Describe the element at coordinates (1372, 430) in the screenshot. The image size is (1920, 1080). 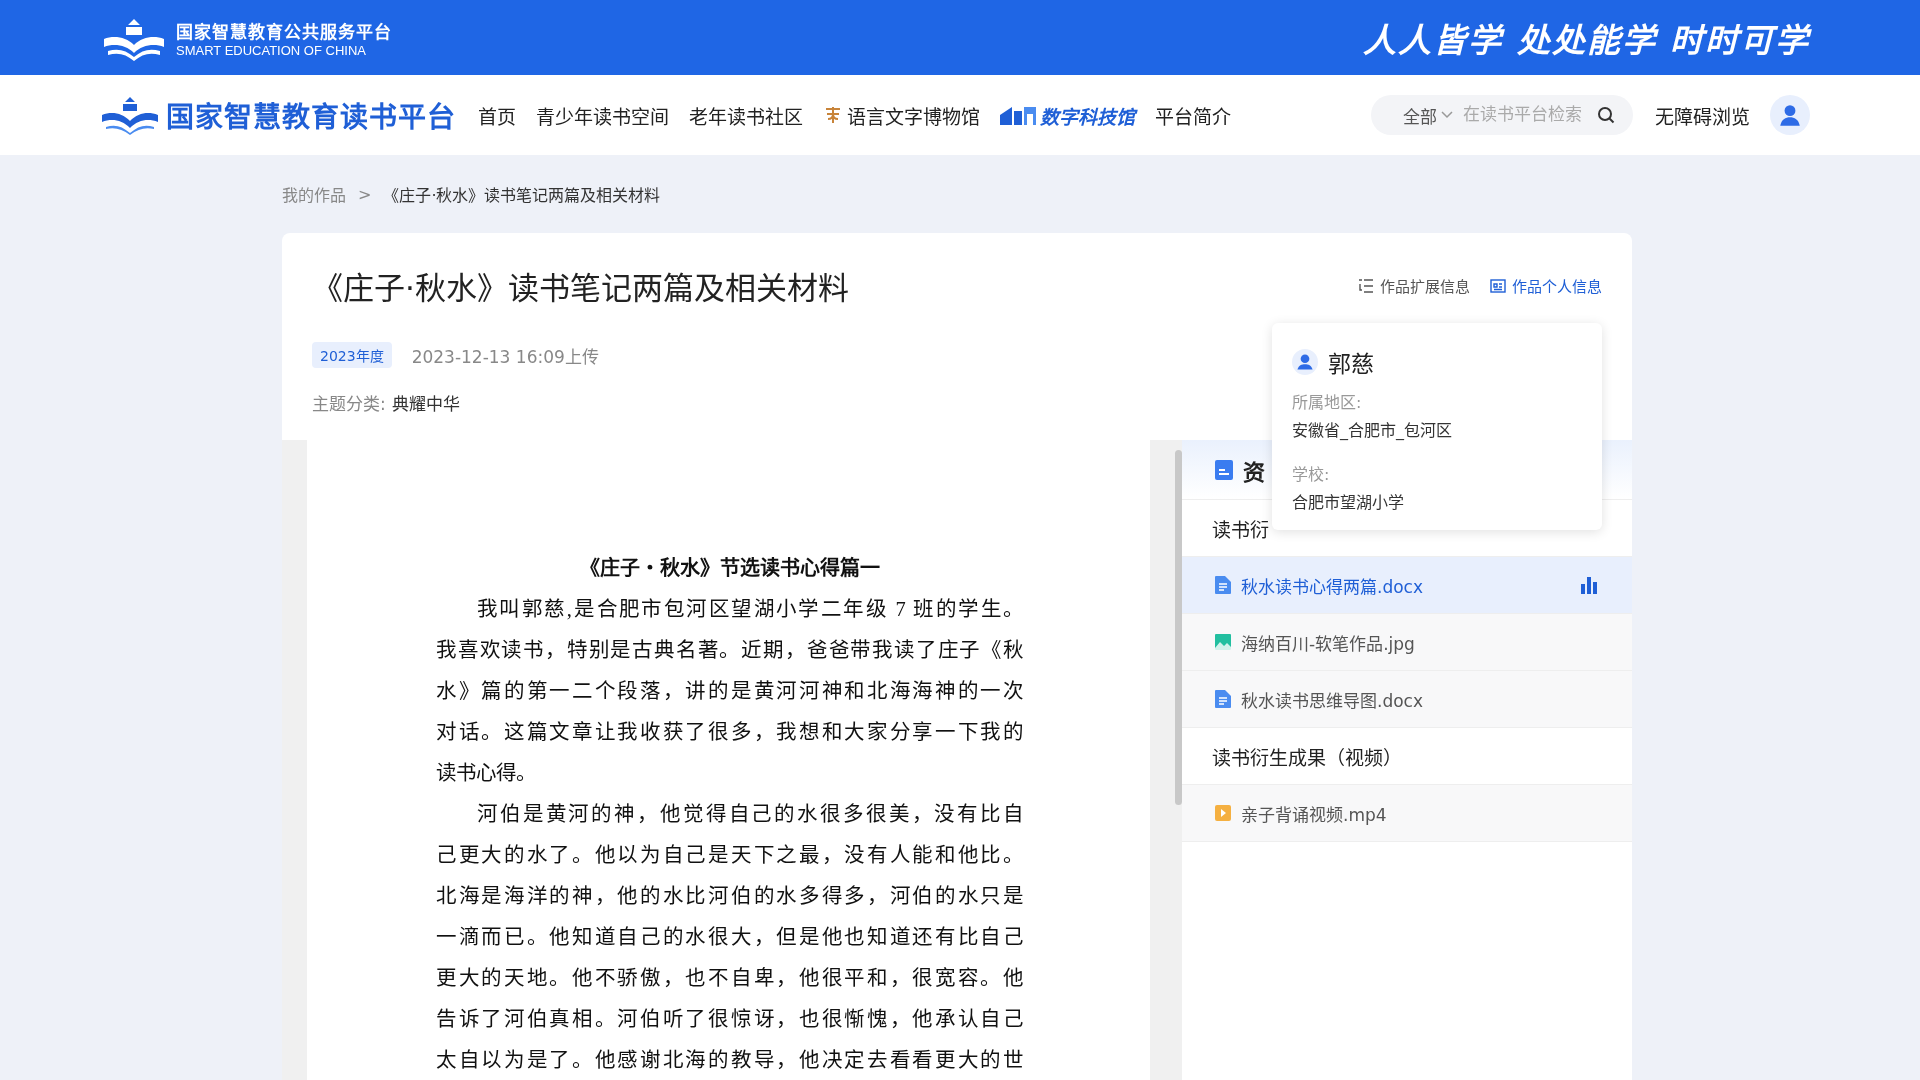
I see `field-value: 安徽省_合肥市_包河区` at that location.